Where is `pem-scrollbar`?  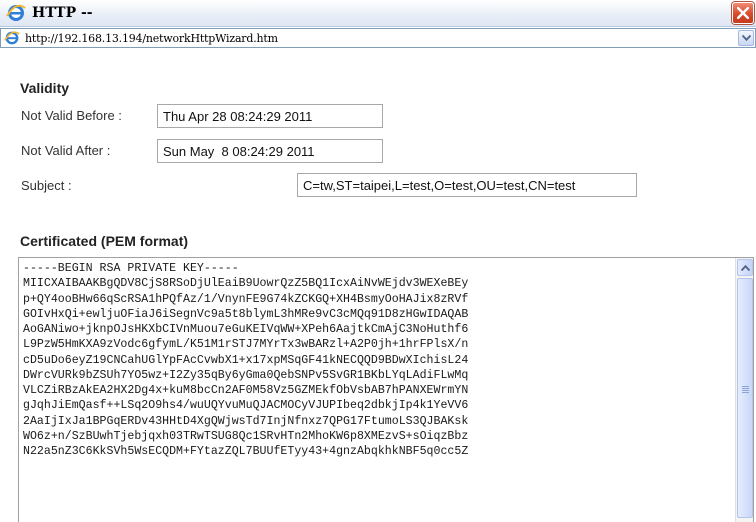
pem-scrollbar is located at coordinates (744, 390).